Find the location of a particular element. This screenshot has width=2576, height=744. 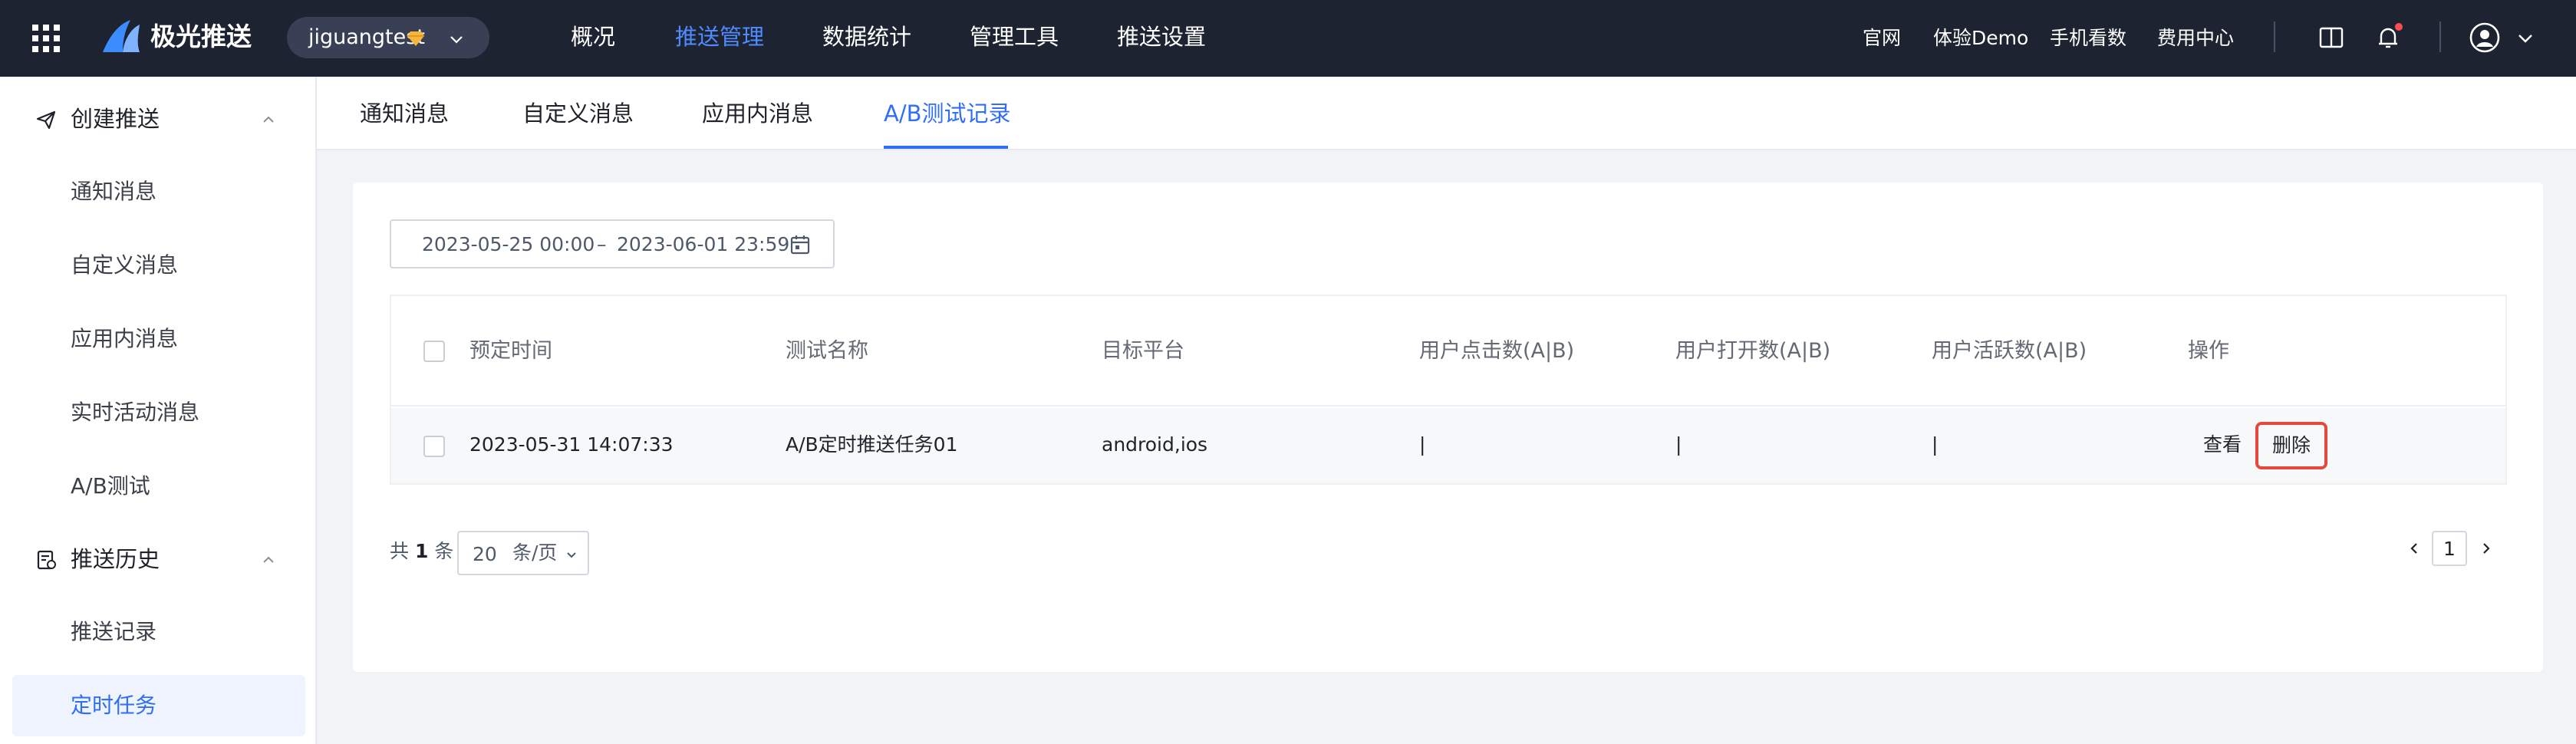

date-end: 2023-06-01 23:59 is located at coordinates (703, 244).